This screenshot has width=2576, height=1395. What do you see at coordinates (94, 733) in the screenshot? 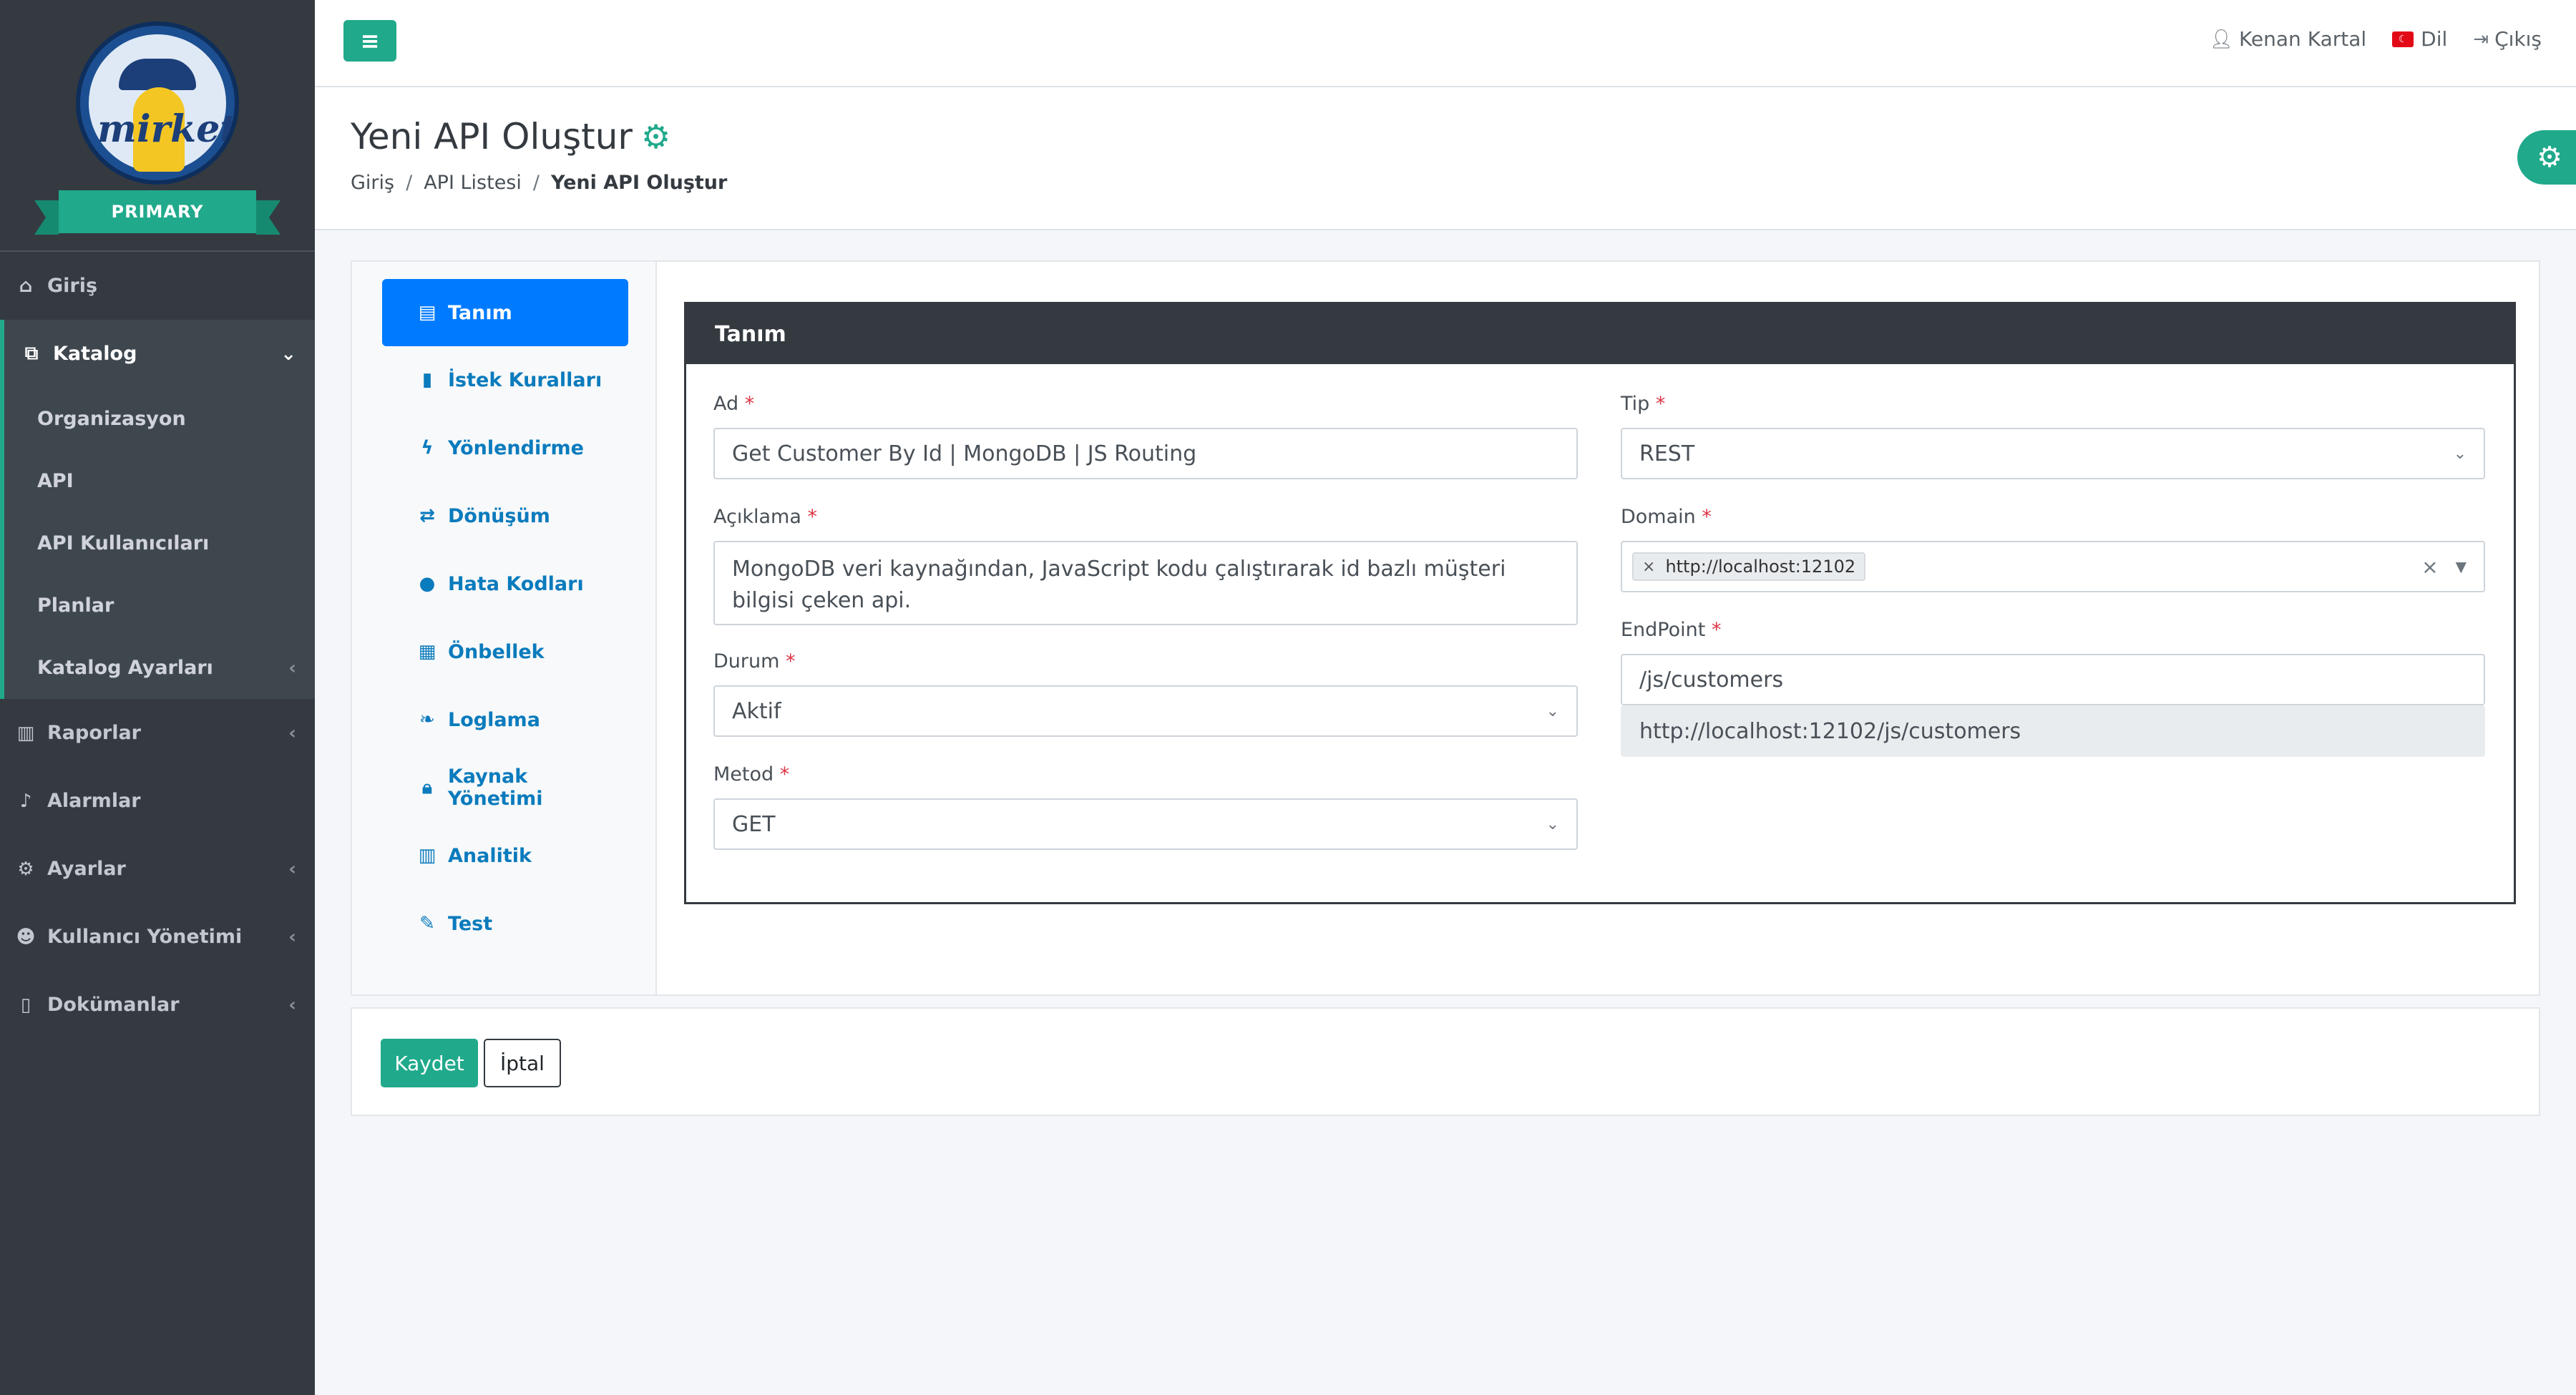
I see `sidebar-item-label: Raporlar` at bounding box center [94, 733].